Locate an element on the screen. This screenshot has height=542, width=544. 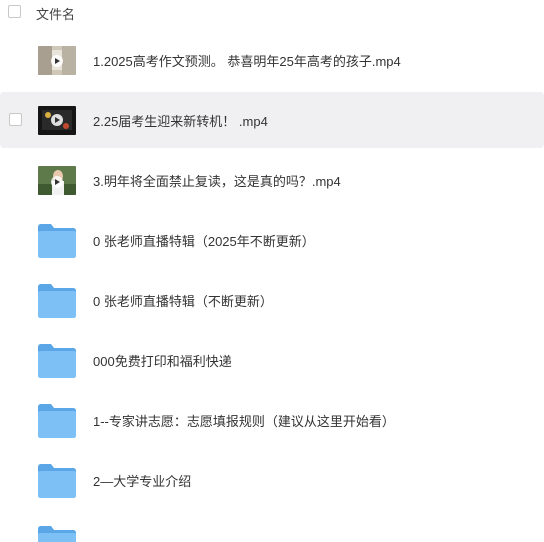
row-checkbox is located at coordinates (15, 119).